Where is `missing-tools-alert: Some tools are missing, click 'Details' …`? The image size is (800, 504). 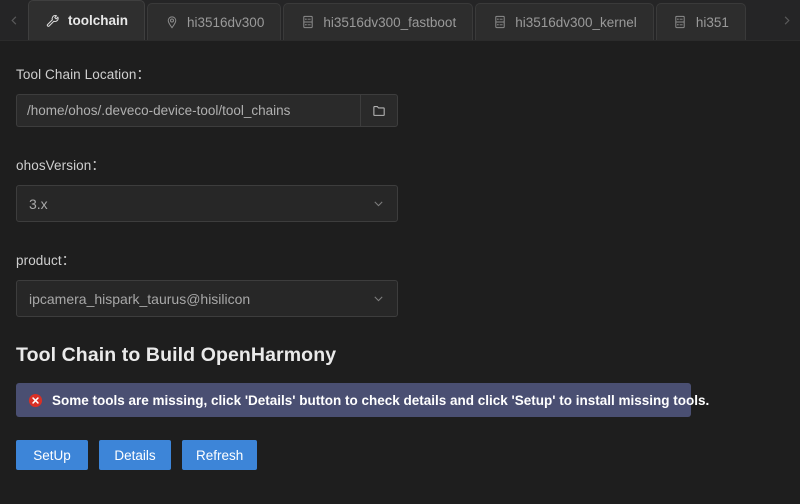
missing-tools-alert: Some tools are missing, click 'Details' … is located at coordinates (362, 400).